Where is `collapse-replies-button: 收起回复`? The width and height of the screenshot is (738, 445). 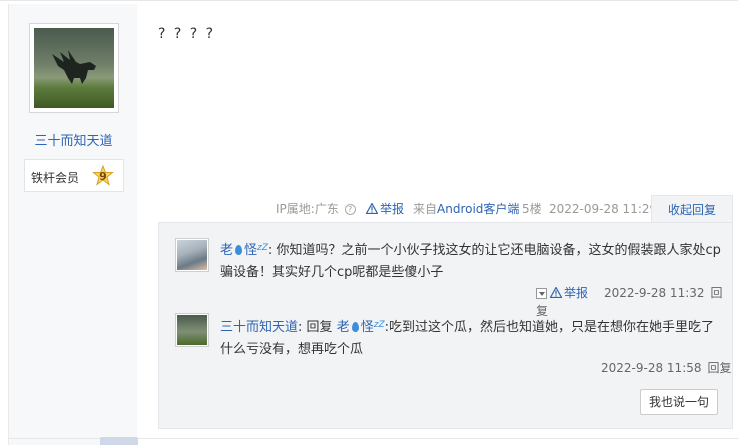 collapse-replies-button: 收起回复 is located at coordinates (692, 209).